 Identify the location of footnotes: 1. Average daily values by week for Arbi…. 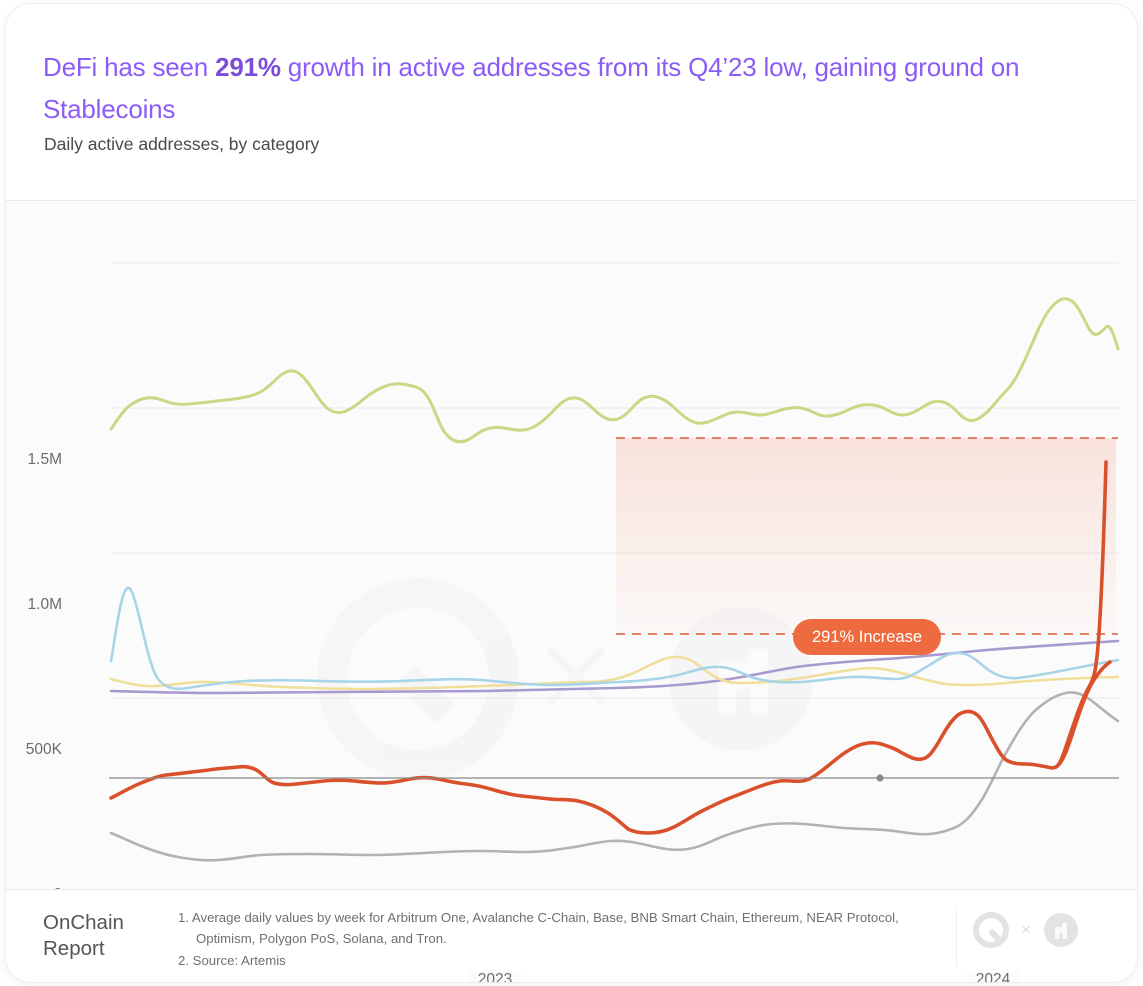
(563, 939).